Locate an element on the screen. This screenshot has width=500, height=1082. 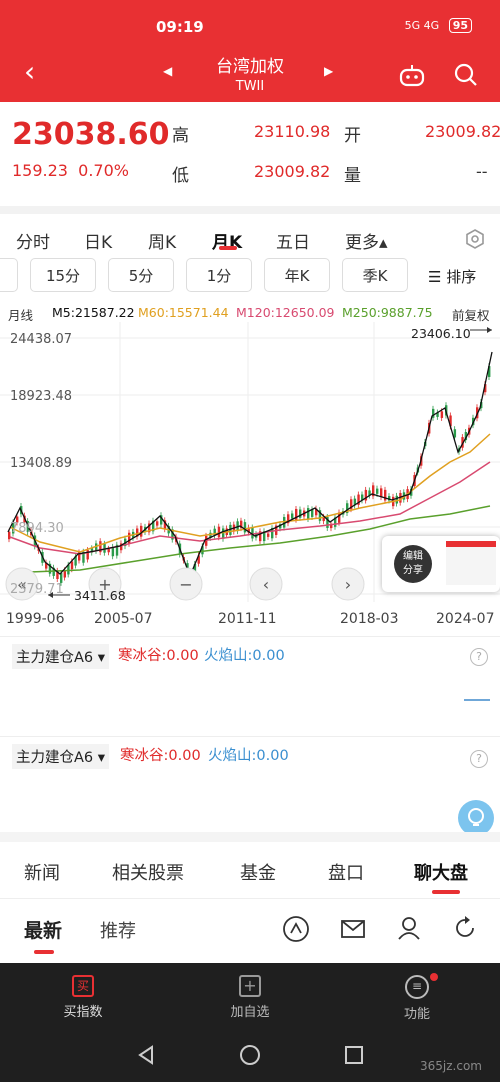
buy-icon: 买 is located at coordinates (83, 986).